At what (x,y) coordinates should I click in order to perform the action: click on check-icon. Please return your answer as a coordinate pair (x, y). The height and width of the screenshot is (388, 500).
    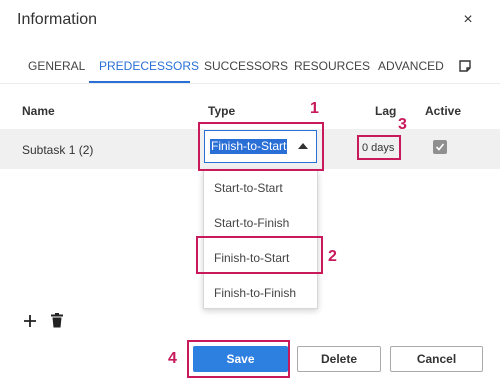
    Looking at the image, I should click on (440, 147).